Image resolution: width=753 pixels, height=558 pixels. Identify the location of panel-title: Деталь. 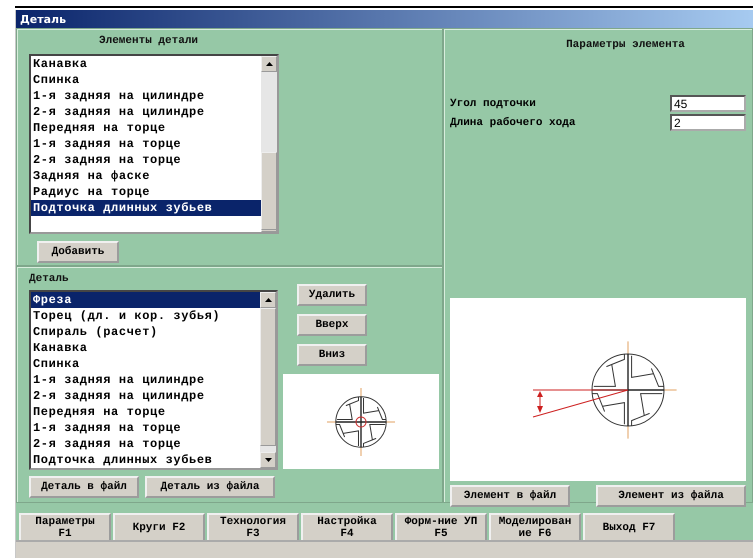
(49, 279).